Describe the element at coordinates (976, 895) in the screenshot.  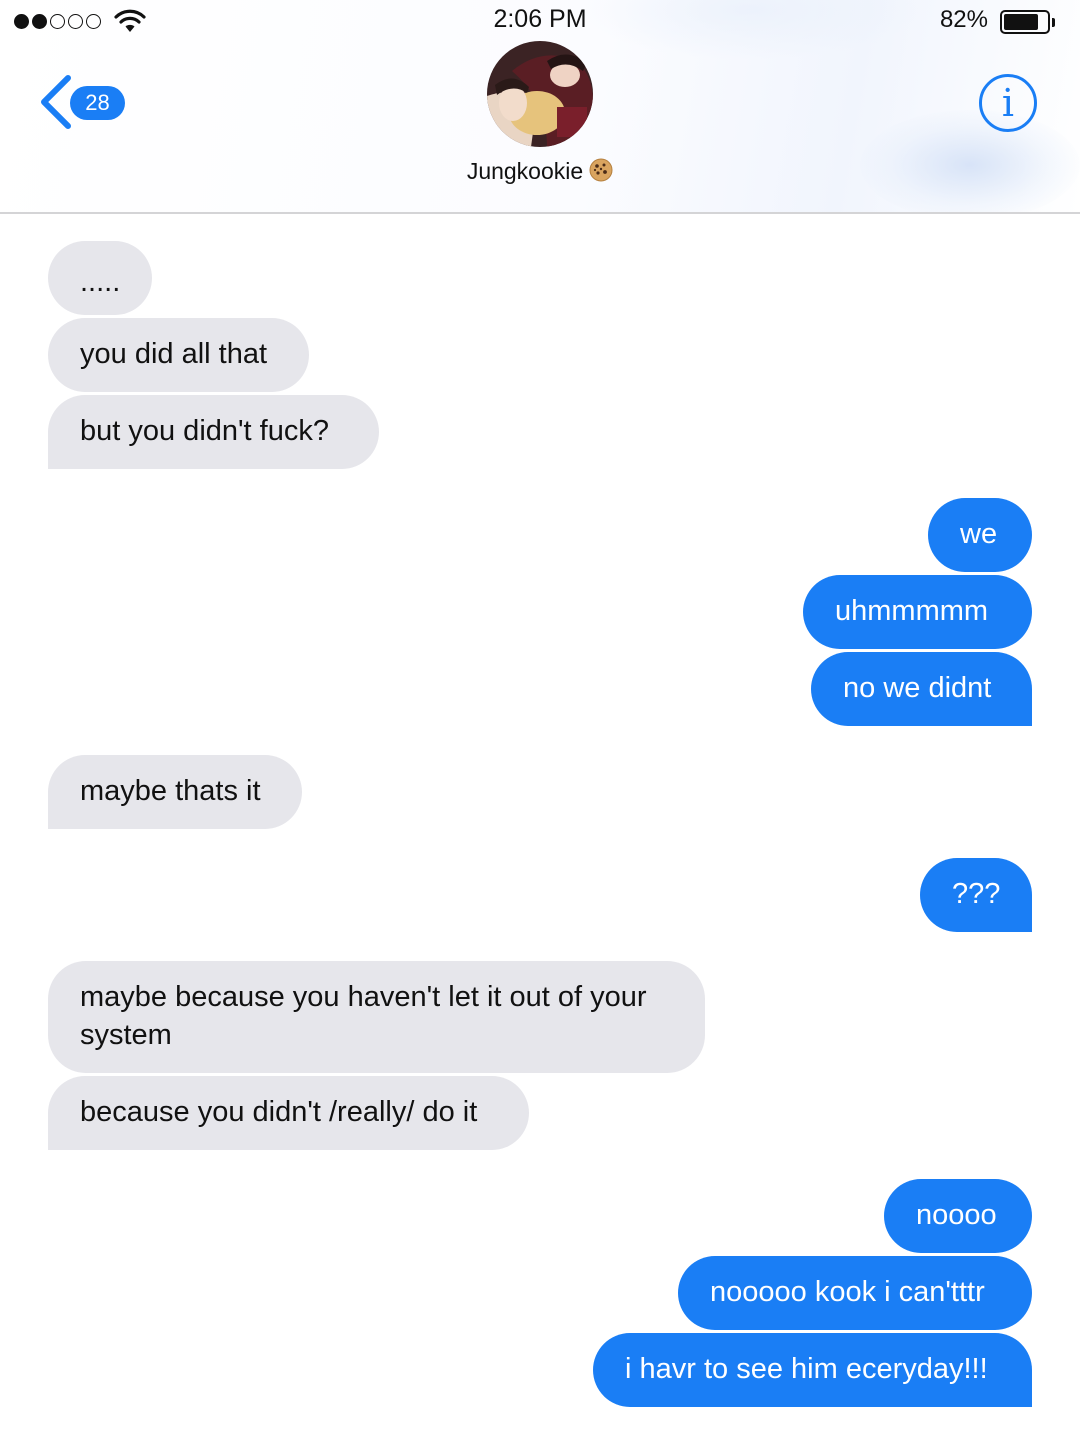
I see `outgoing-message-bubble: ???` at that location.